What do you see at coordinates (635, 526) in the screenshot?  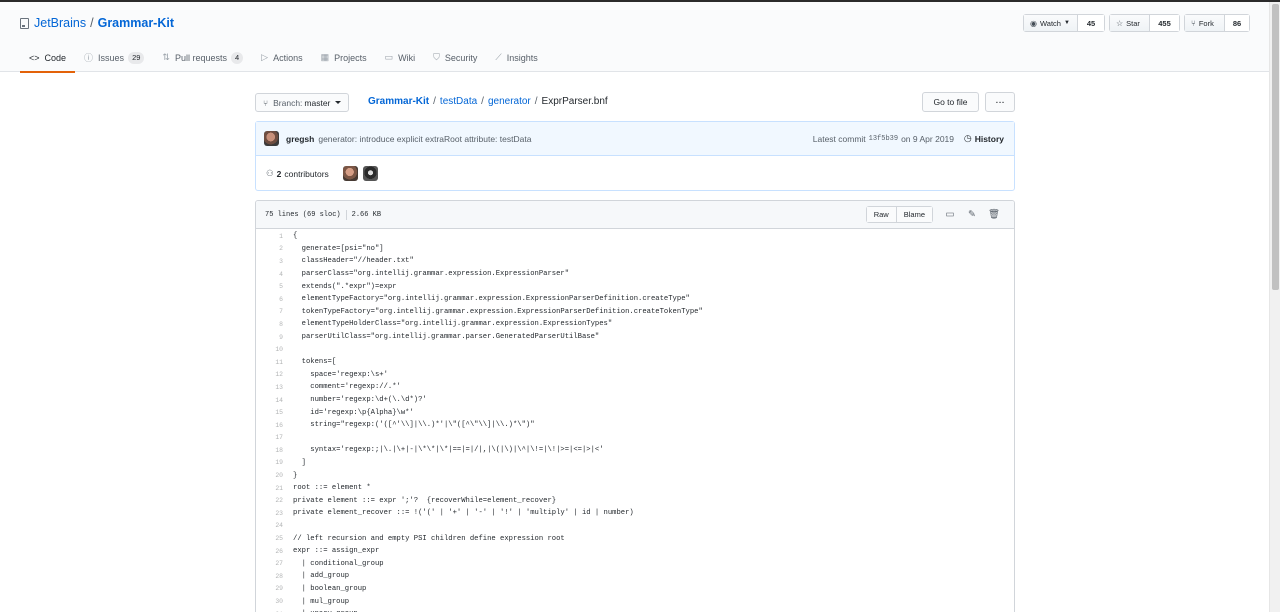 I see `code-line: 24` at bounding box center [635, 526].